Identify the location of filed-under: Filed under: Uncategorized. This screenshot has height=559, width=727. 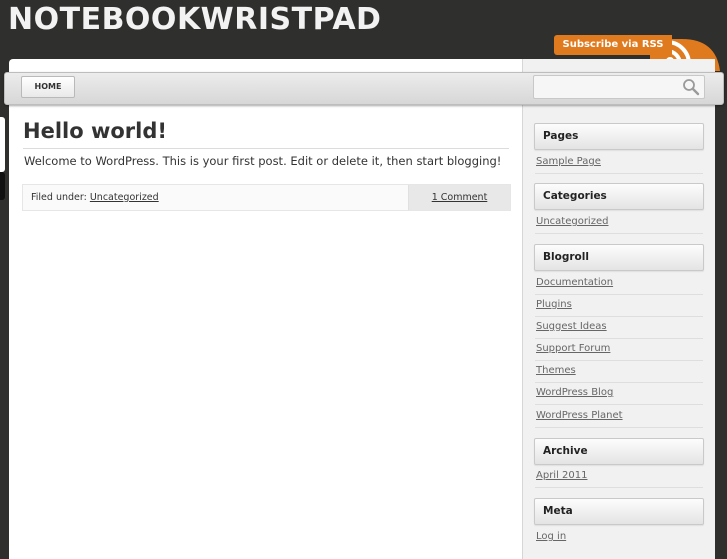
(95, 197).